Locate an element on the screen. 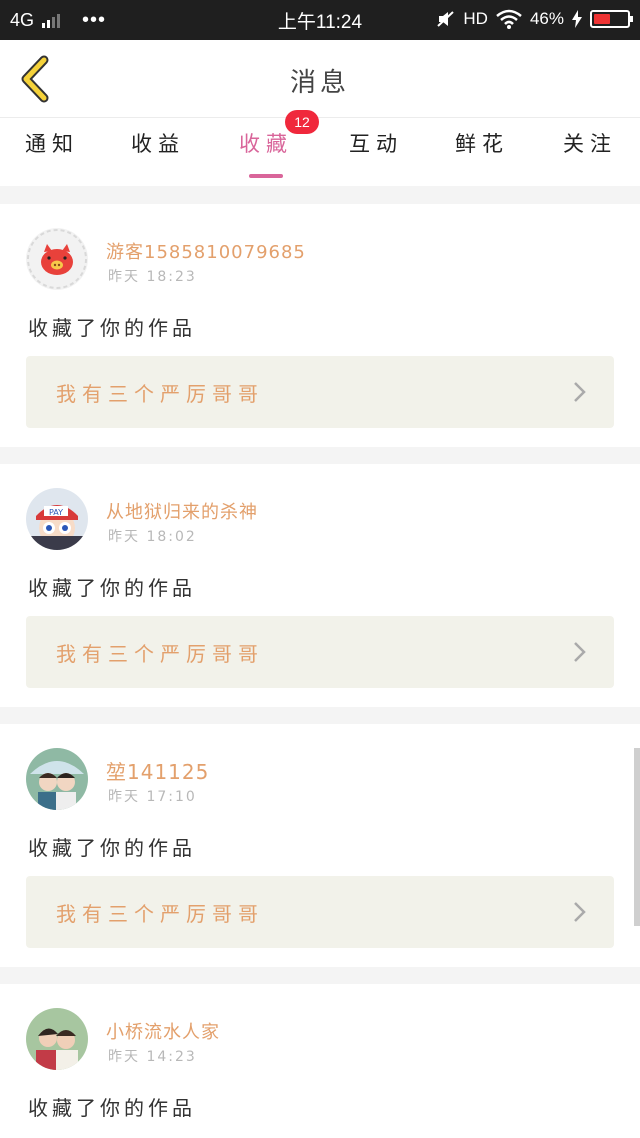 The width and height of the screenshot is (640, 1138). active-tab-indicator is located at coordinates (266, 176).